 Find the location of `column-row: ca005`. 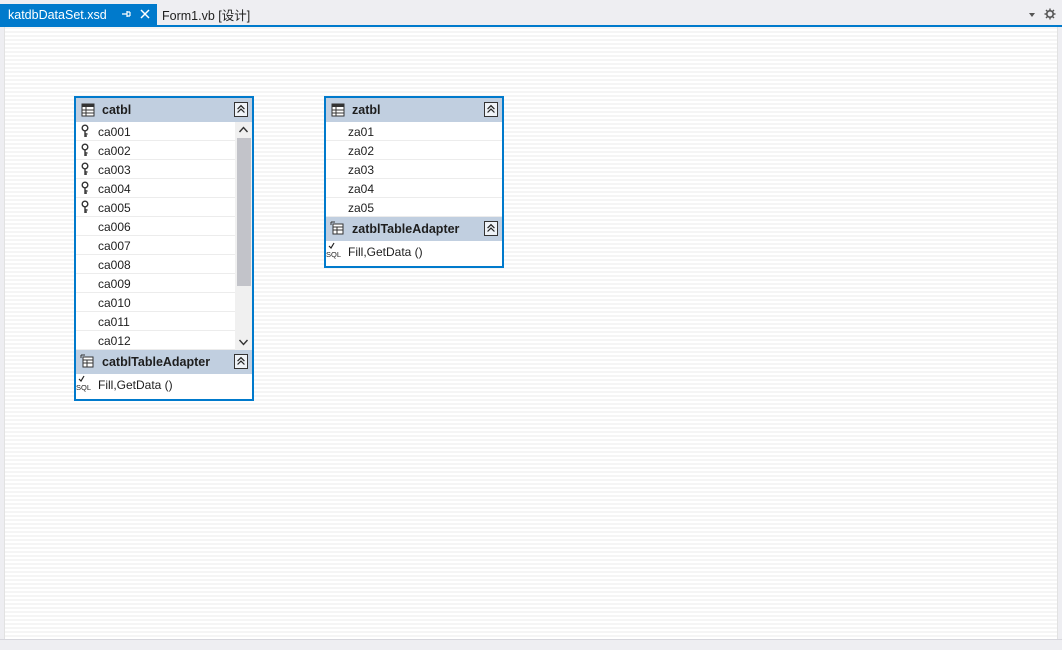

column-row: ca005 is located at coordinates (164, 207).